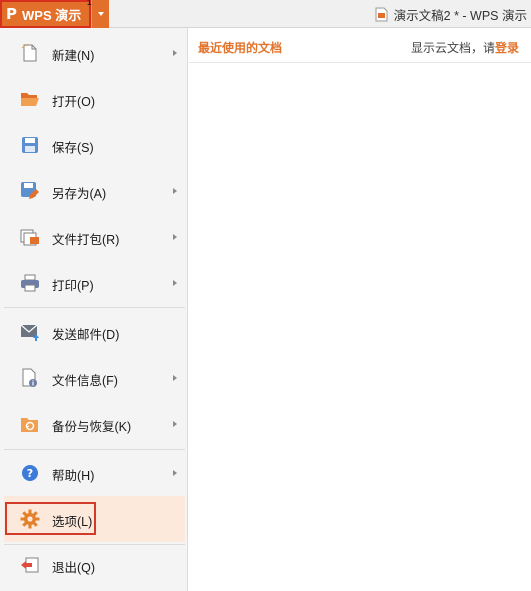 This screenshot has width=531, height=591. What do you see at coordinates (30, 99) in the screenshot?
I see `open-folder-icon` at bounding box center [30, 99].